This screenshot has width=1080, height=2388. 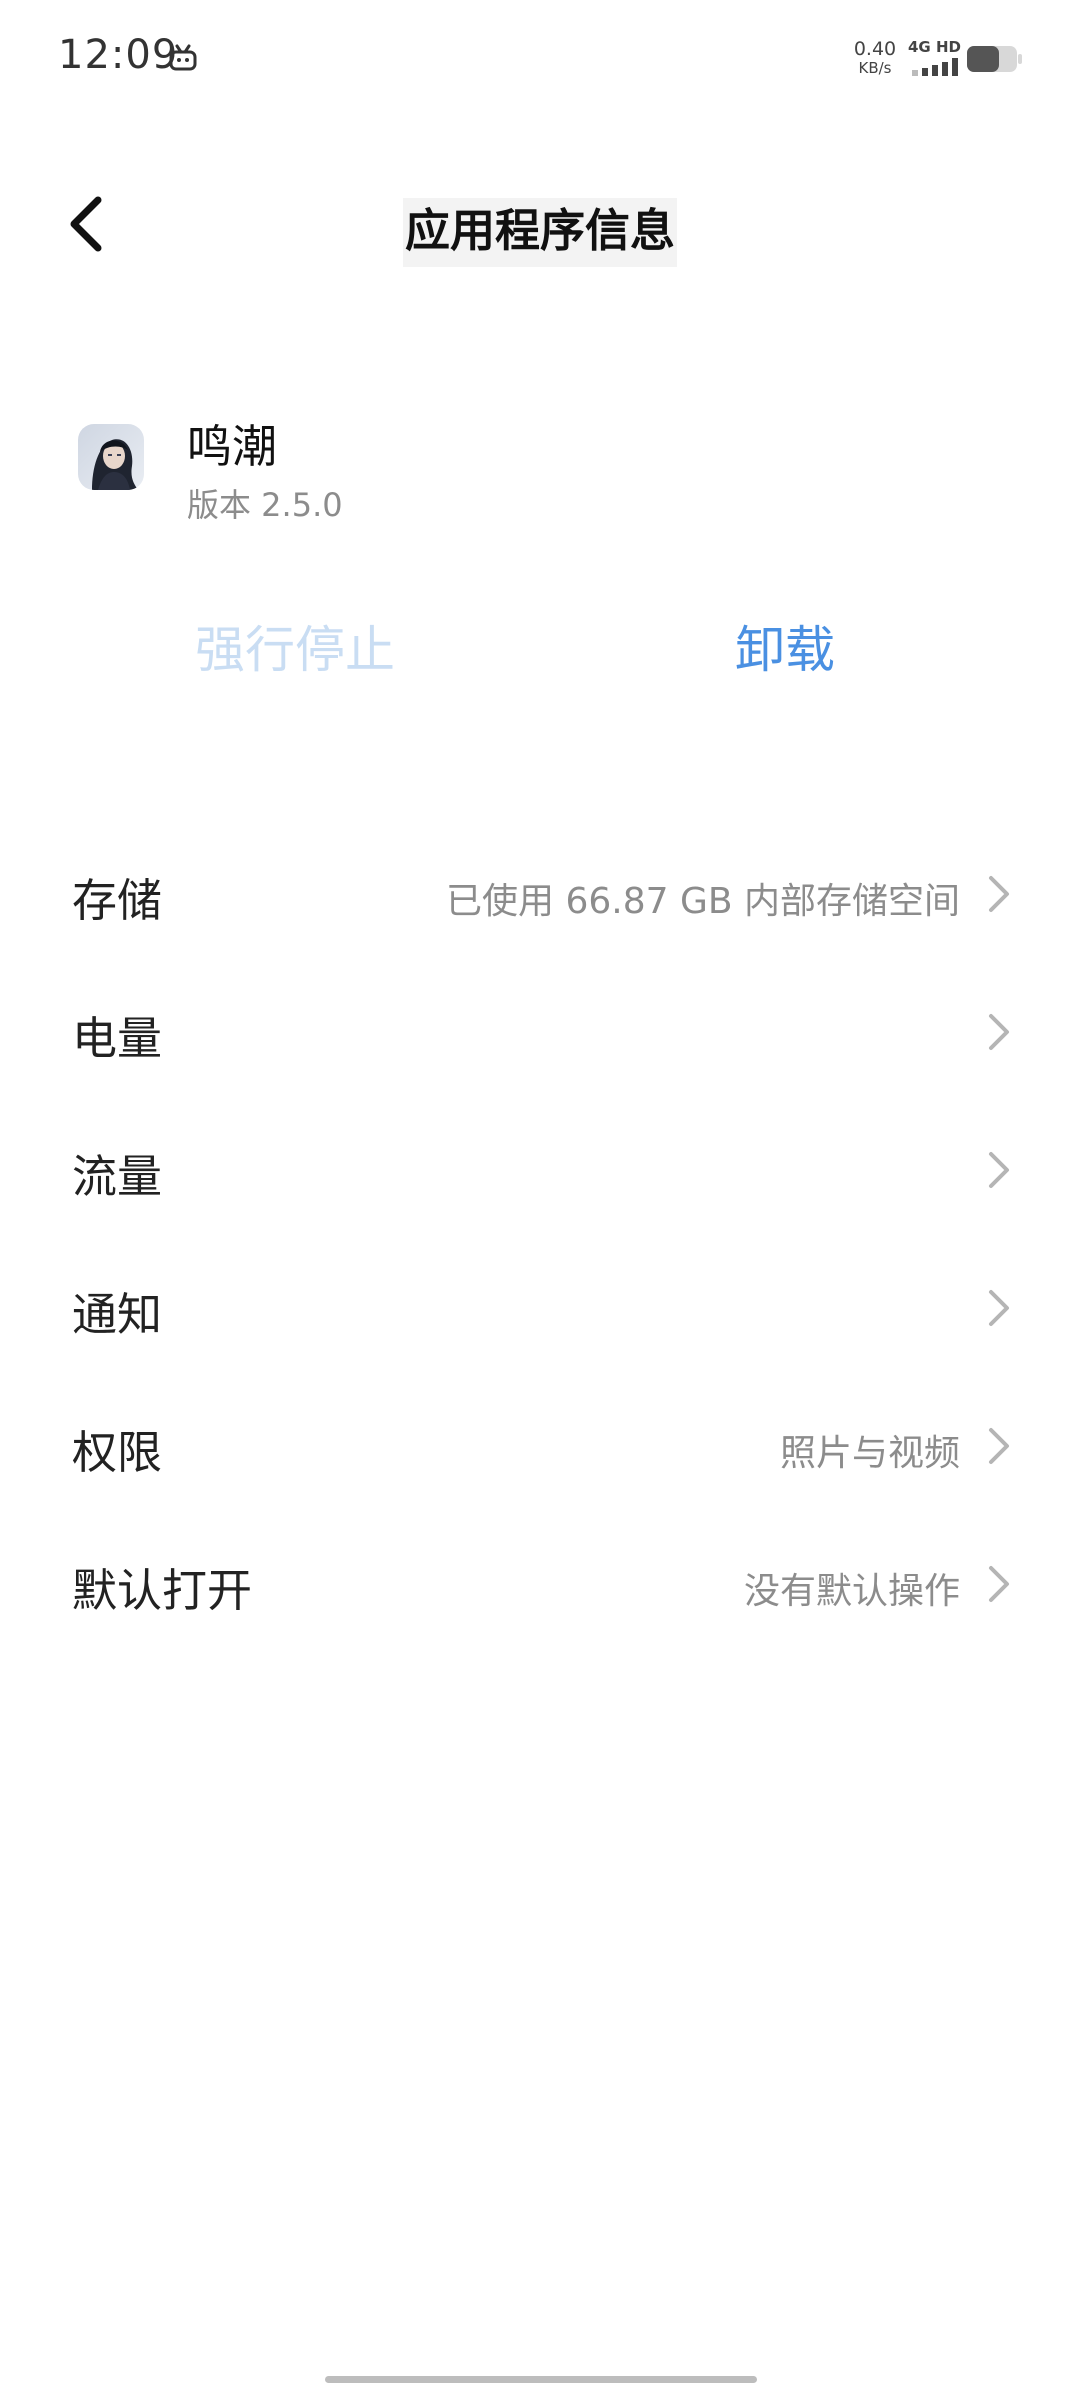 What do you see at coordinates (540, 1033) in the screenshot?
I see `settings-item-battery: 电量` at bounding box center [540, 1033].